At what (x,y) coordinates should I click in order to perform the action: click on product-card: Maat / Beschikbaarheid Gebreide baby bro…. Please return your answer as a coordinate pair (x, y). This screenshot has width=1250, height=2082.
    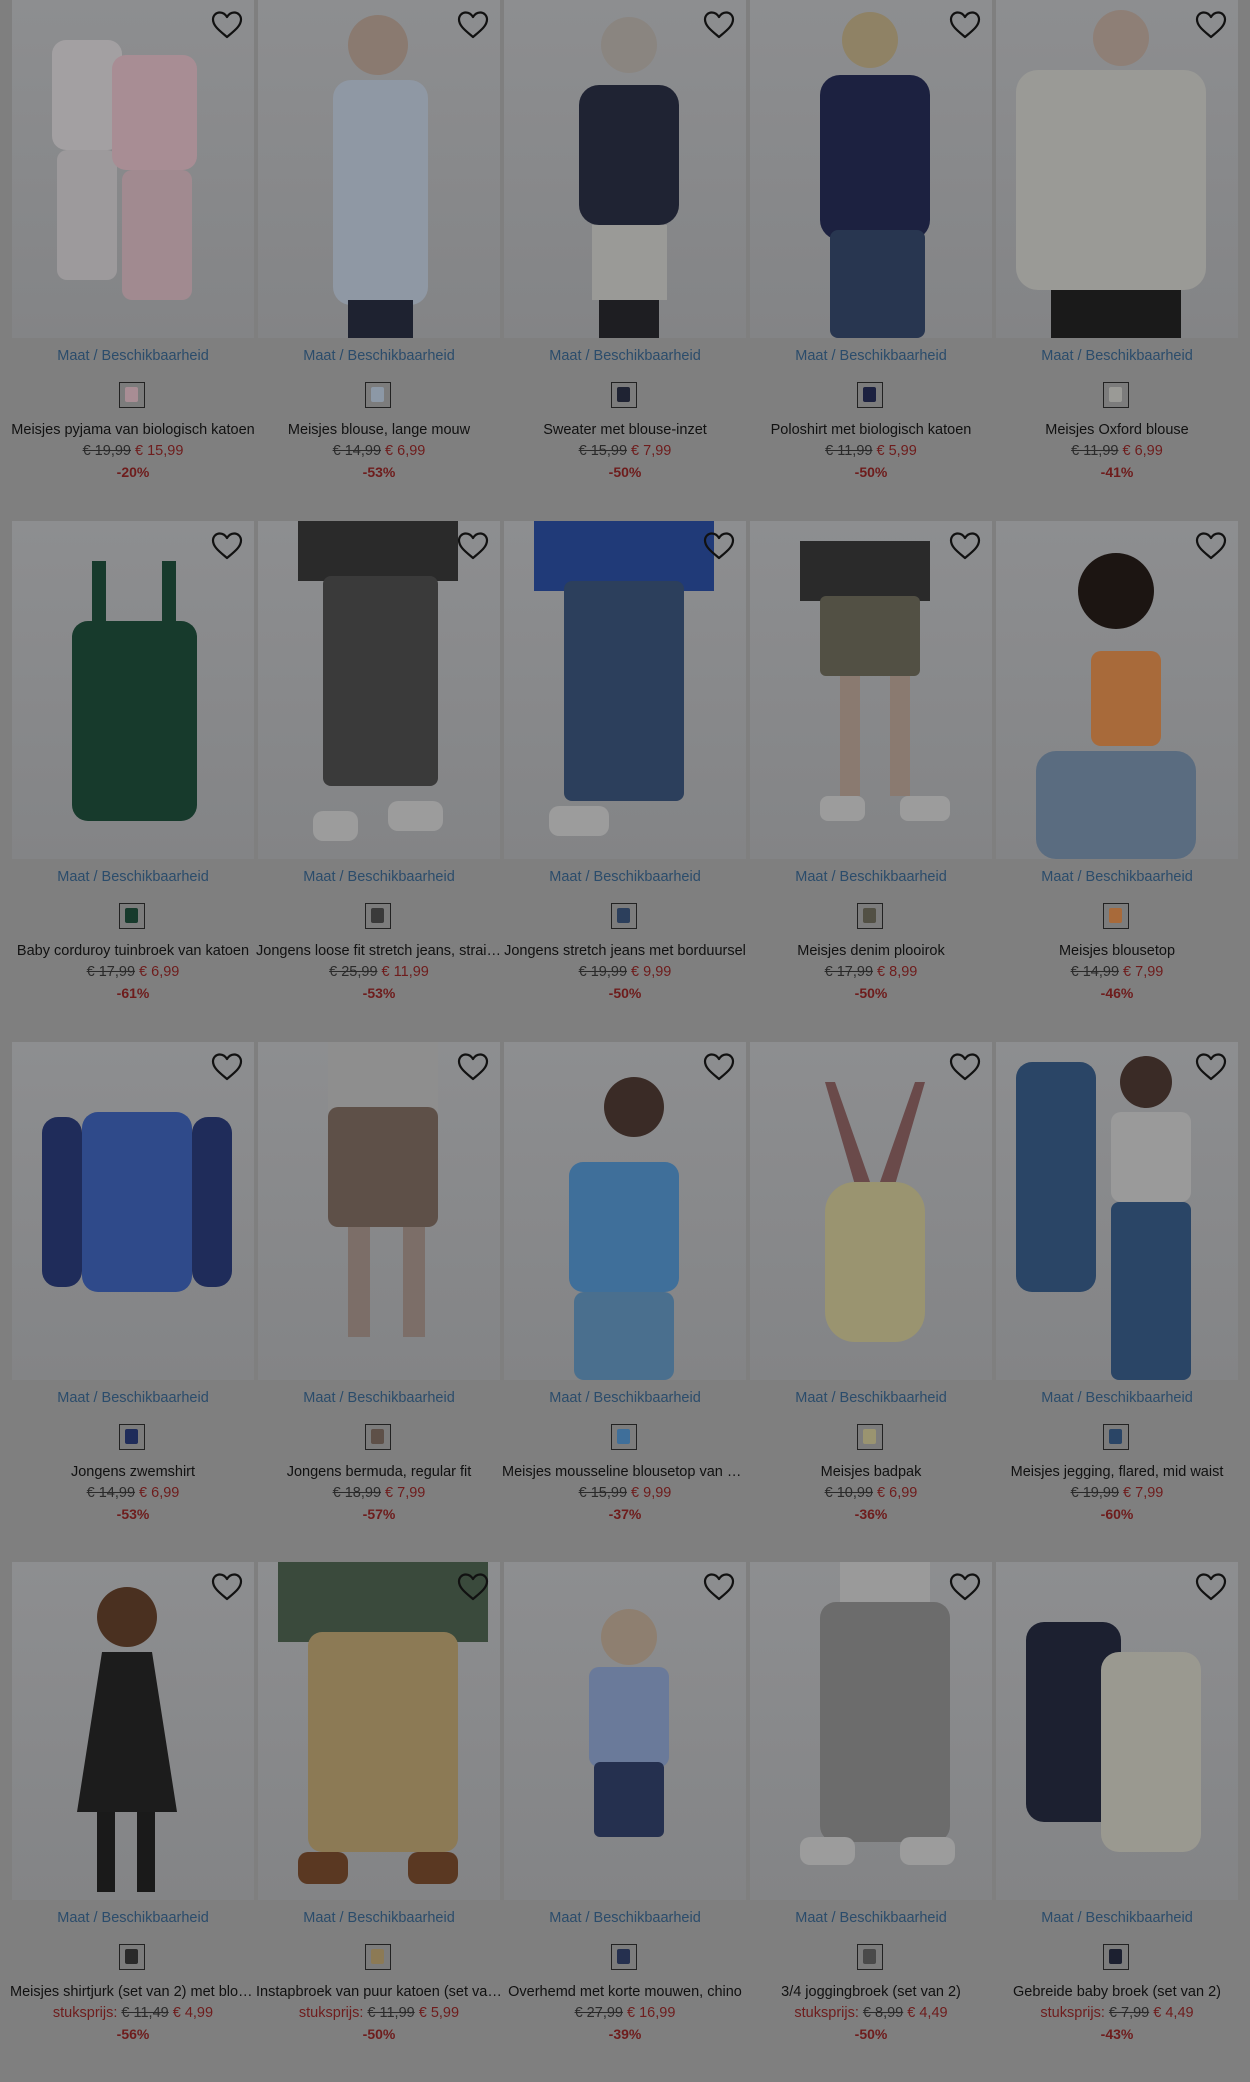
    Looking at the image, I should click on (1117, 1802).